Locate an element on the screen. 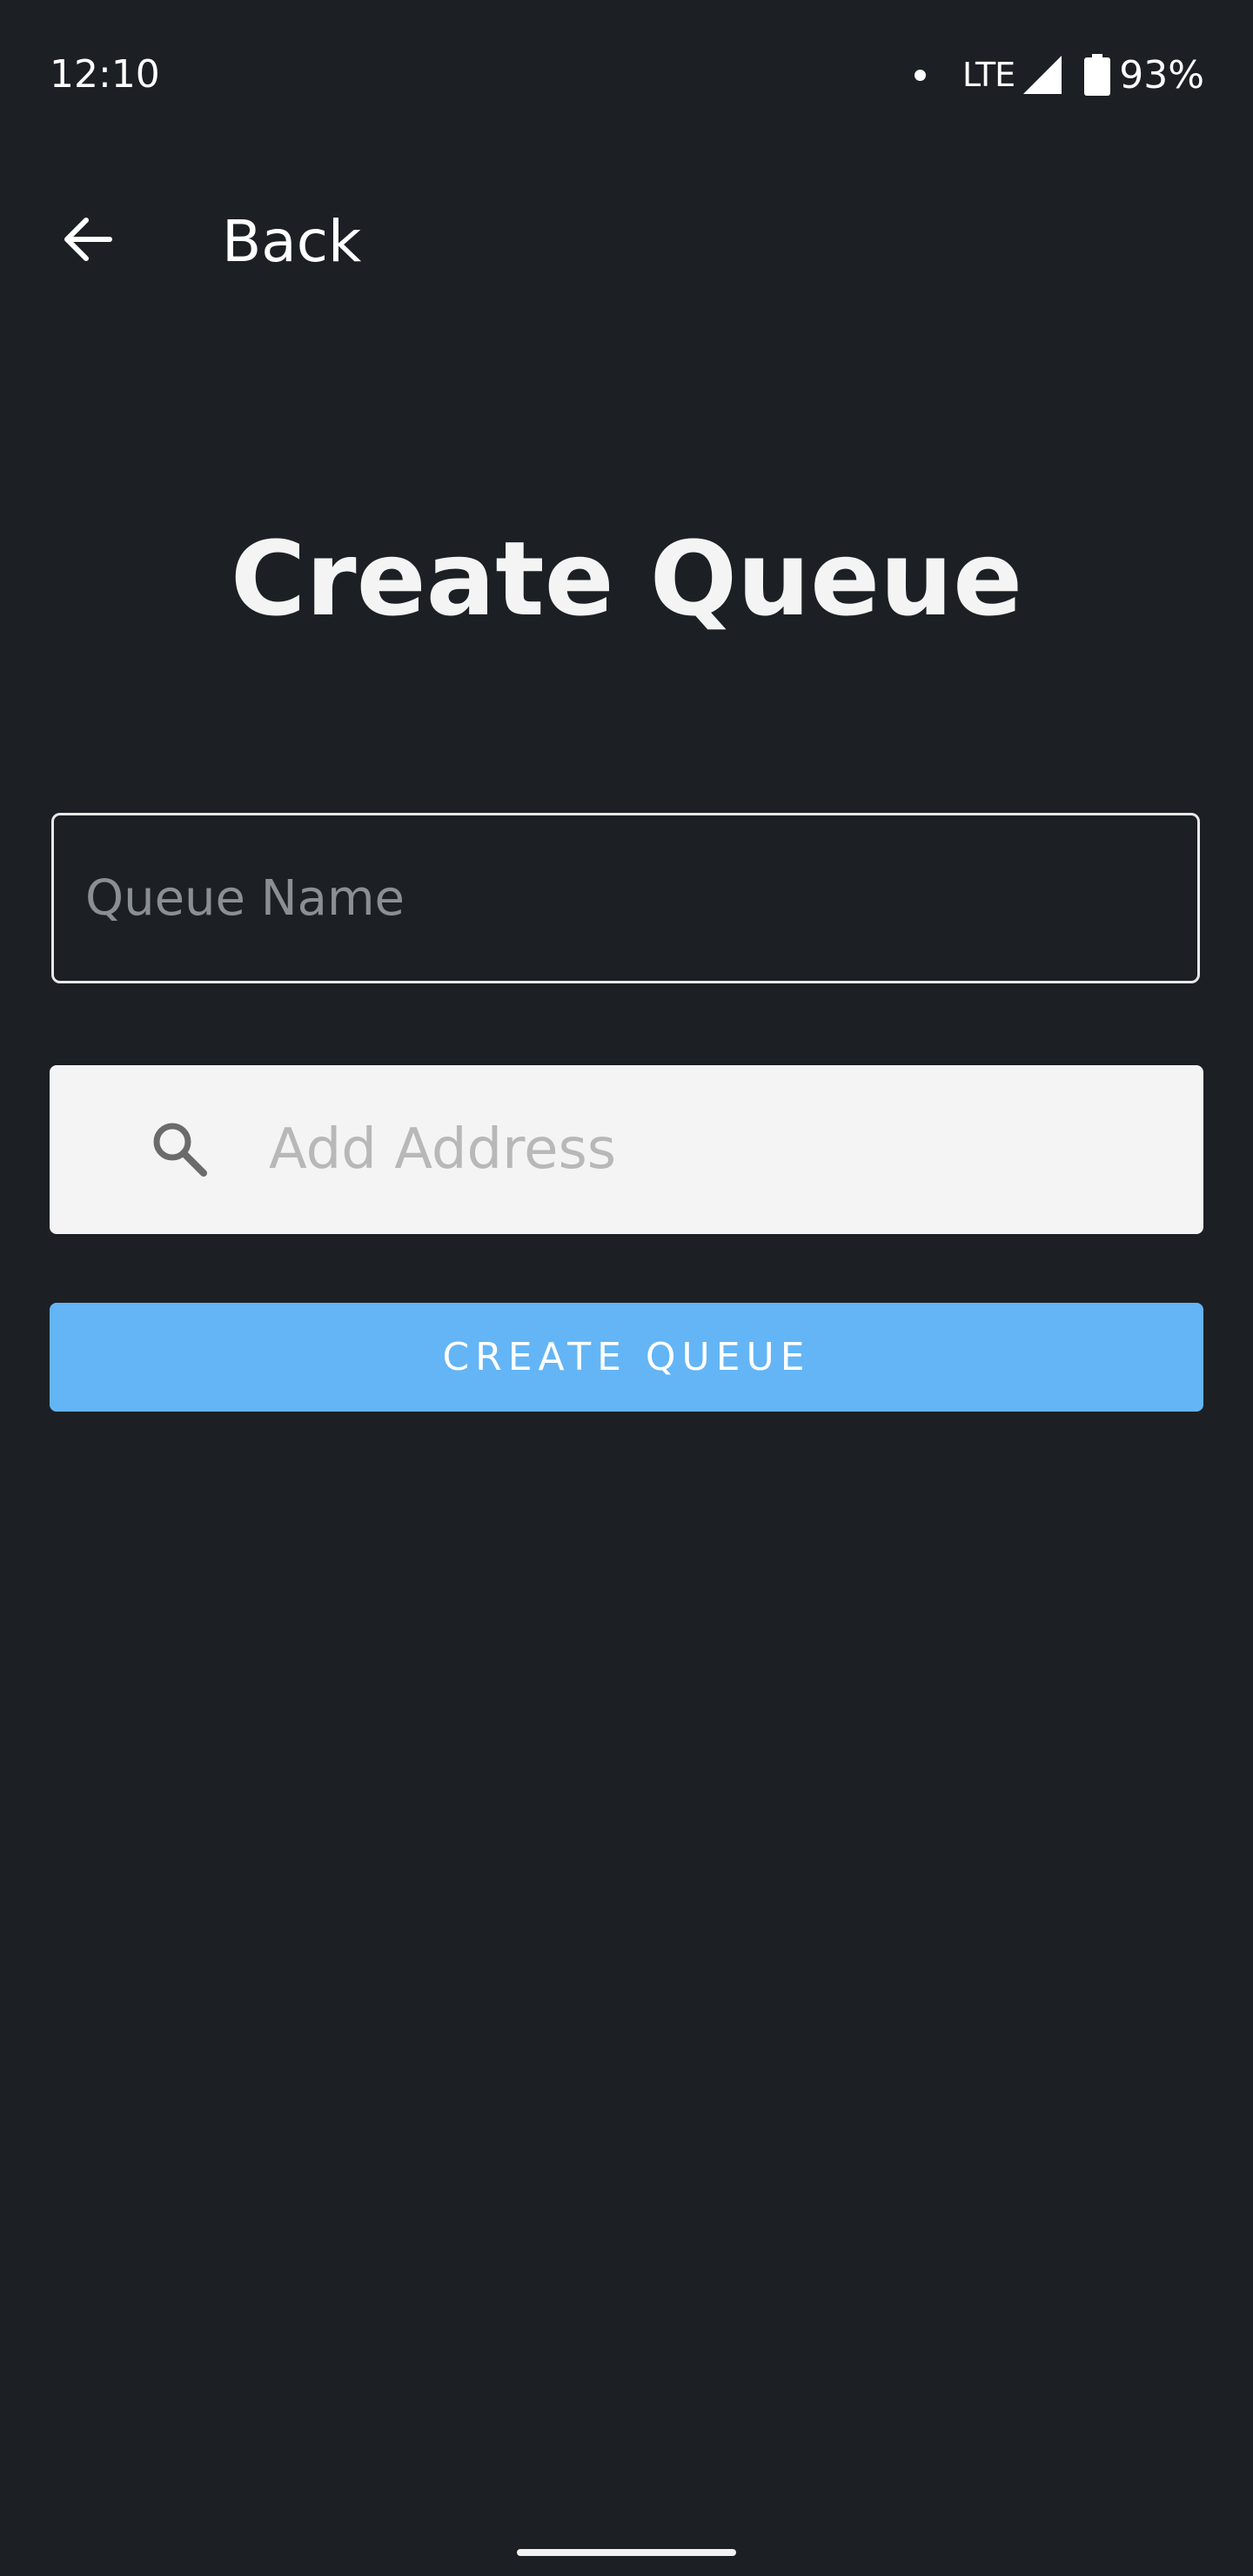 The image size is (1253, 2576). status-bar: 12:10 LTE 93% is located at coordinates (626, 74).